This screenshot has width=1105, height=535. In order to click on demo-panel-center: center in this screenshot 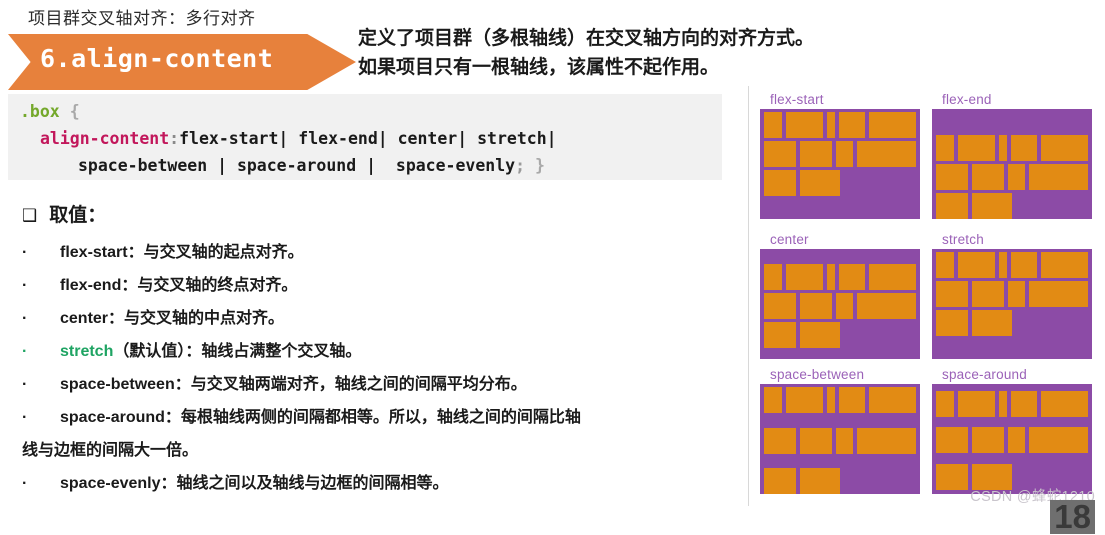, I will do `click(840, 295)`.